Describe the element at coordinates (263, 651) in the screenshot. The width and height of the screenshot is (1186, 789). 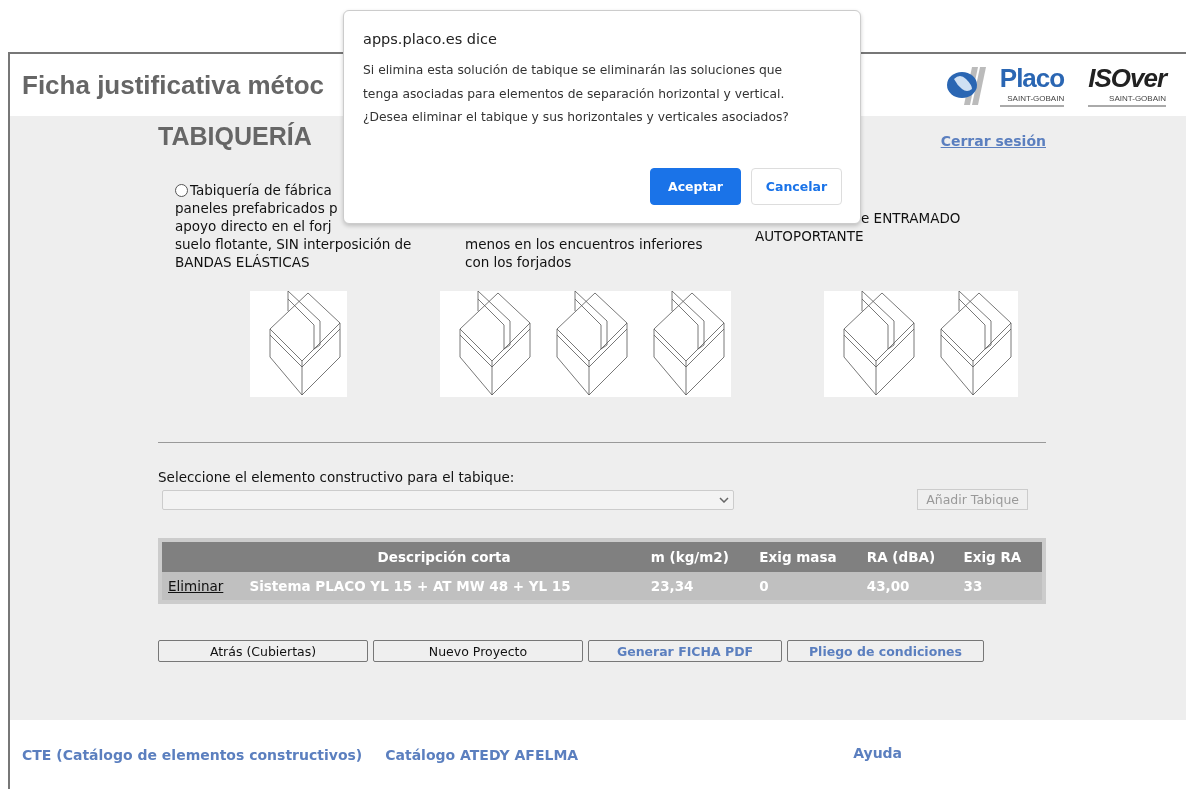
I see `action-button: Atrás (Cubiertas)` at that location.